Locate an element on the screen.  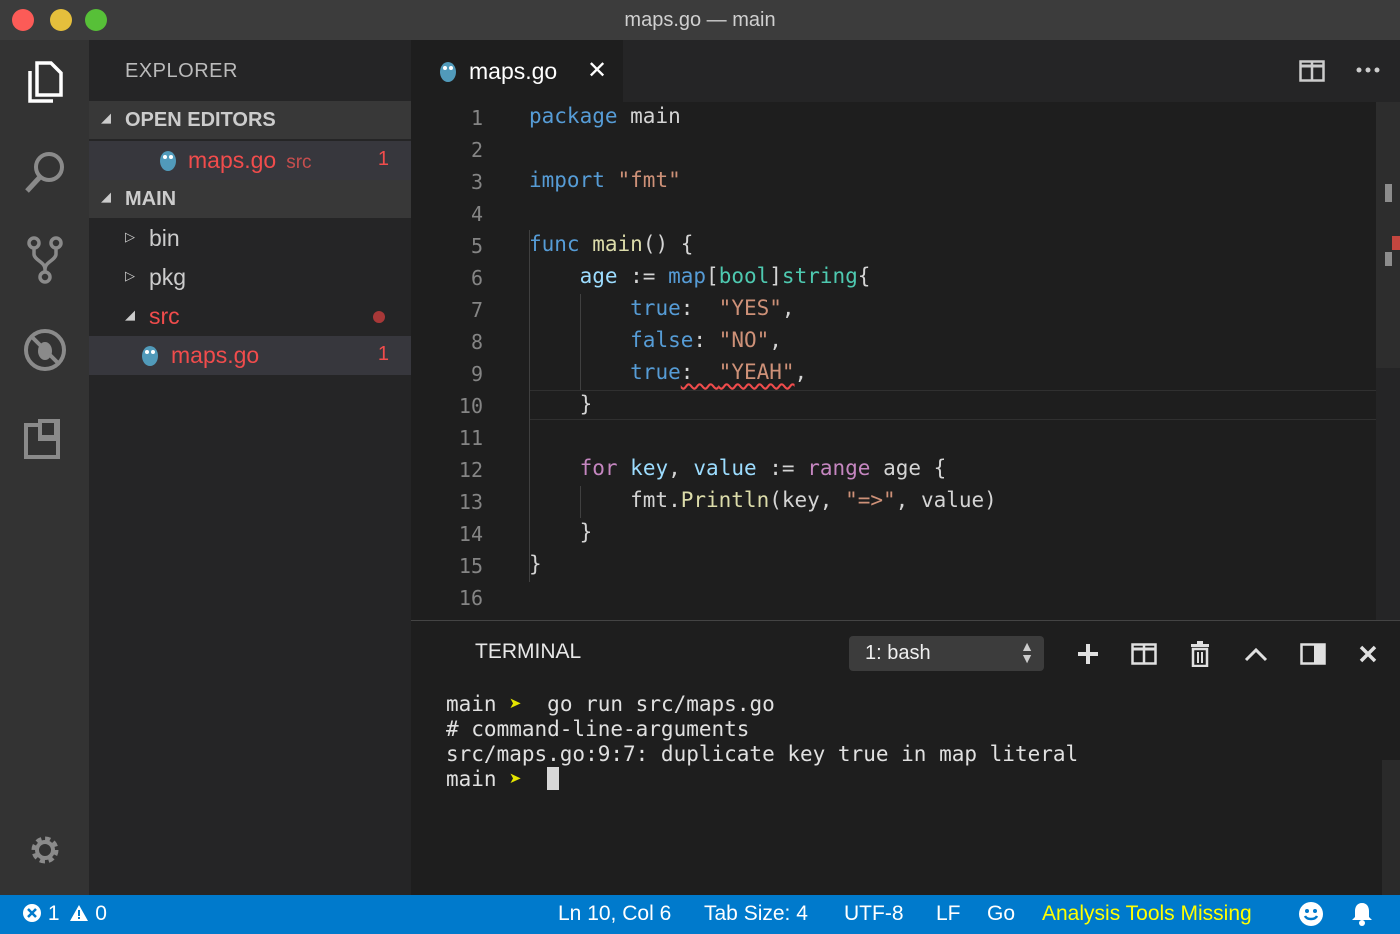
settings-gear-icon is located at coordinates (45, 850).